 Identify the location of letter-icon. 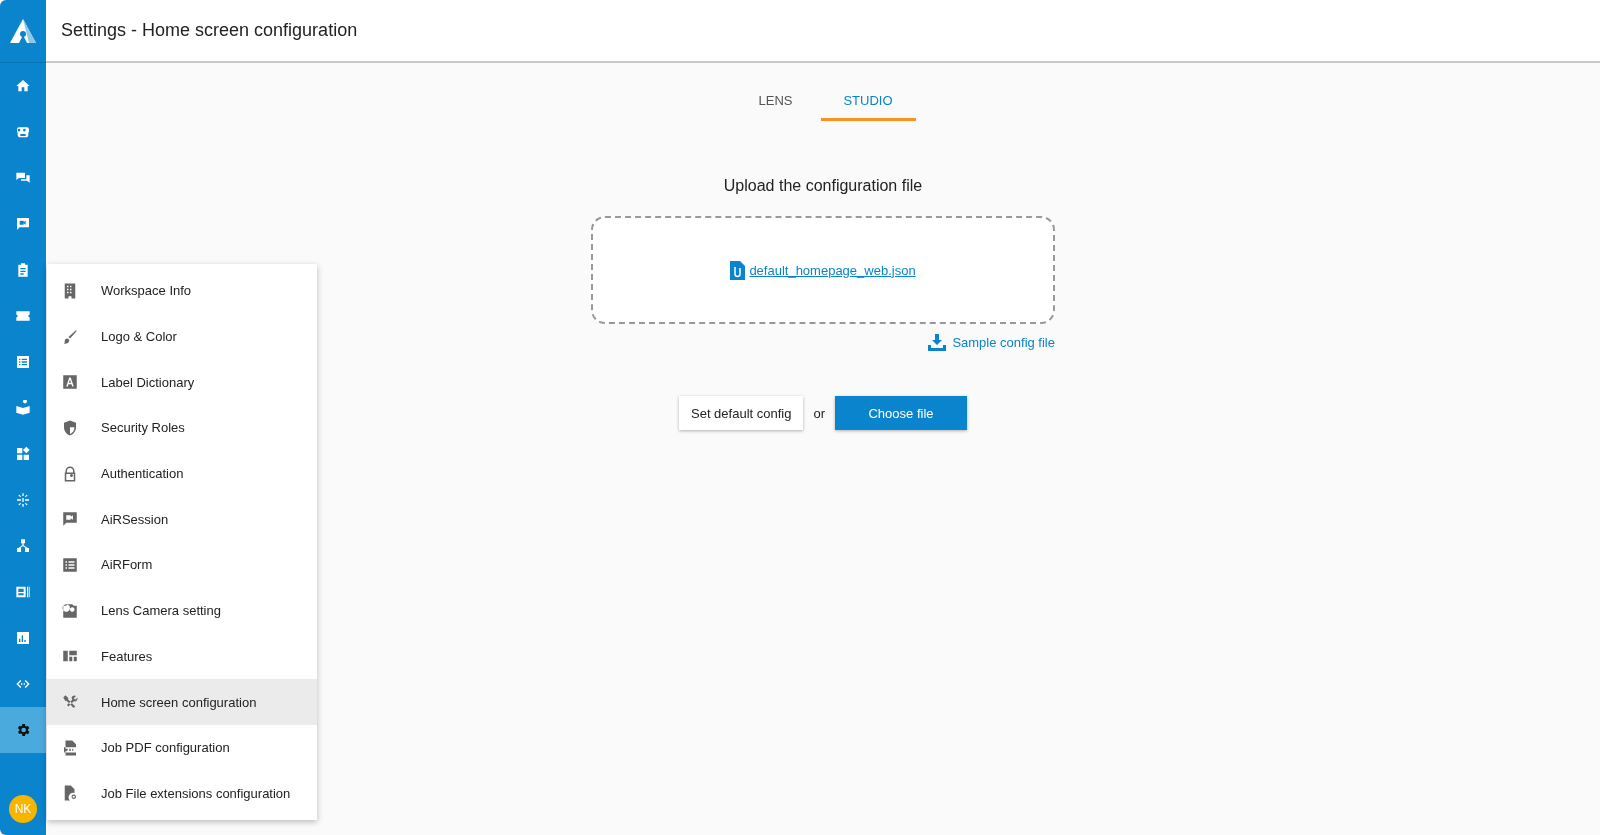
(70, 382).